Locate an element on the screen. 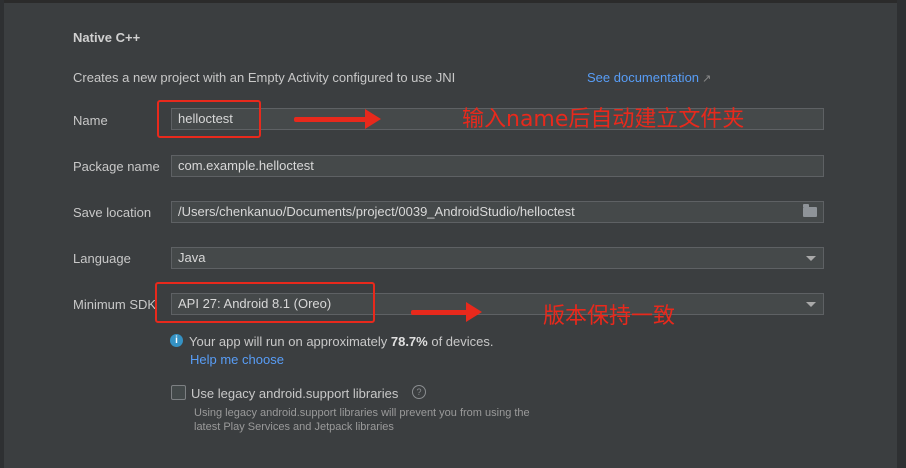  save-location-label: Save location is located at coordinates (112, 212).